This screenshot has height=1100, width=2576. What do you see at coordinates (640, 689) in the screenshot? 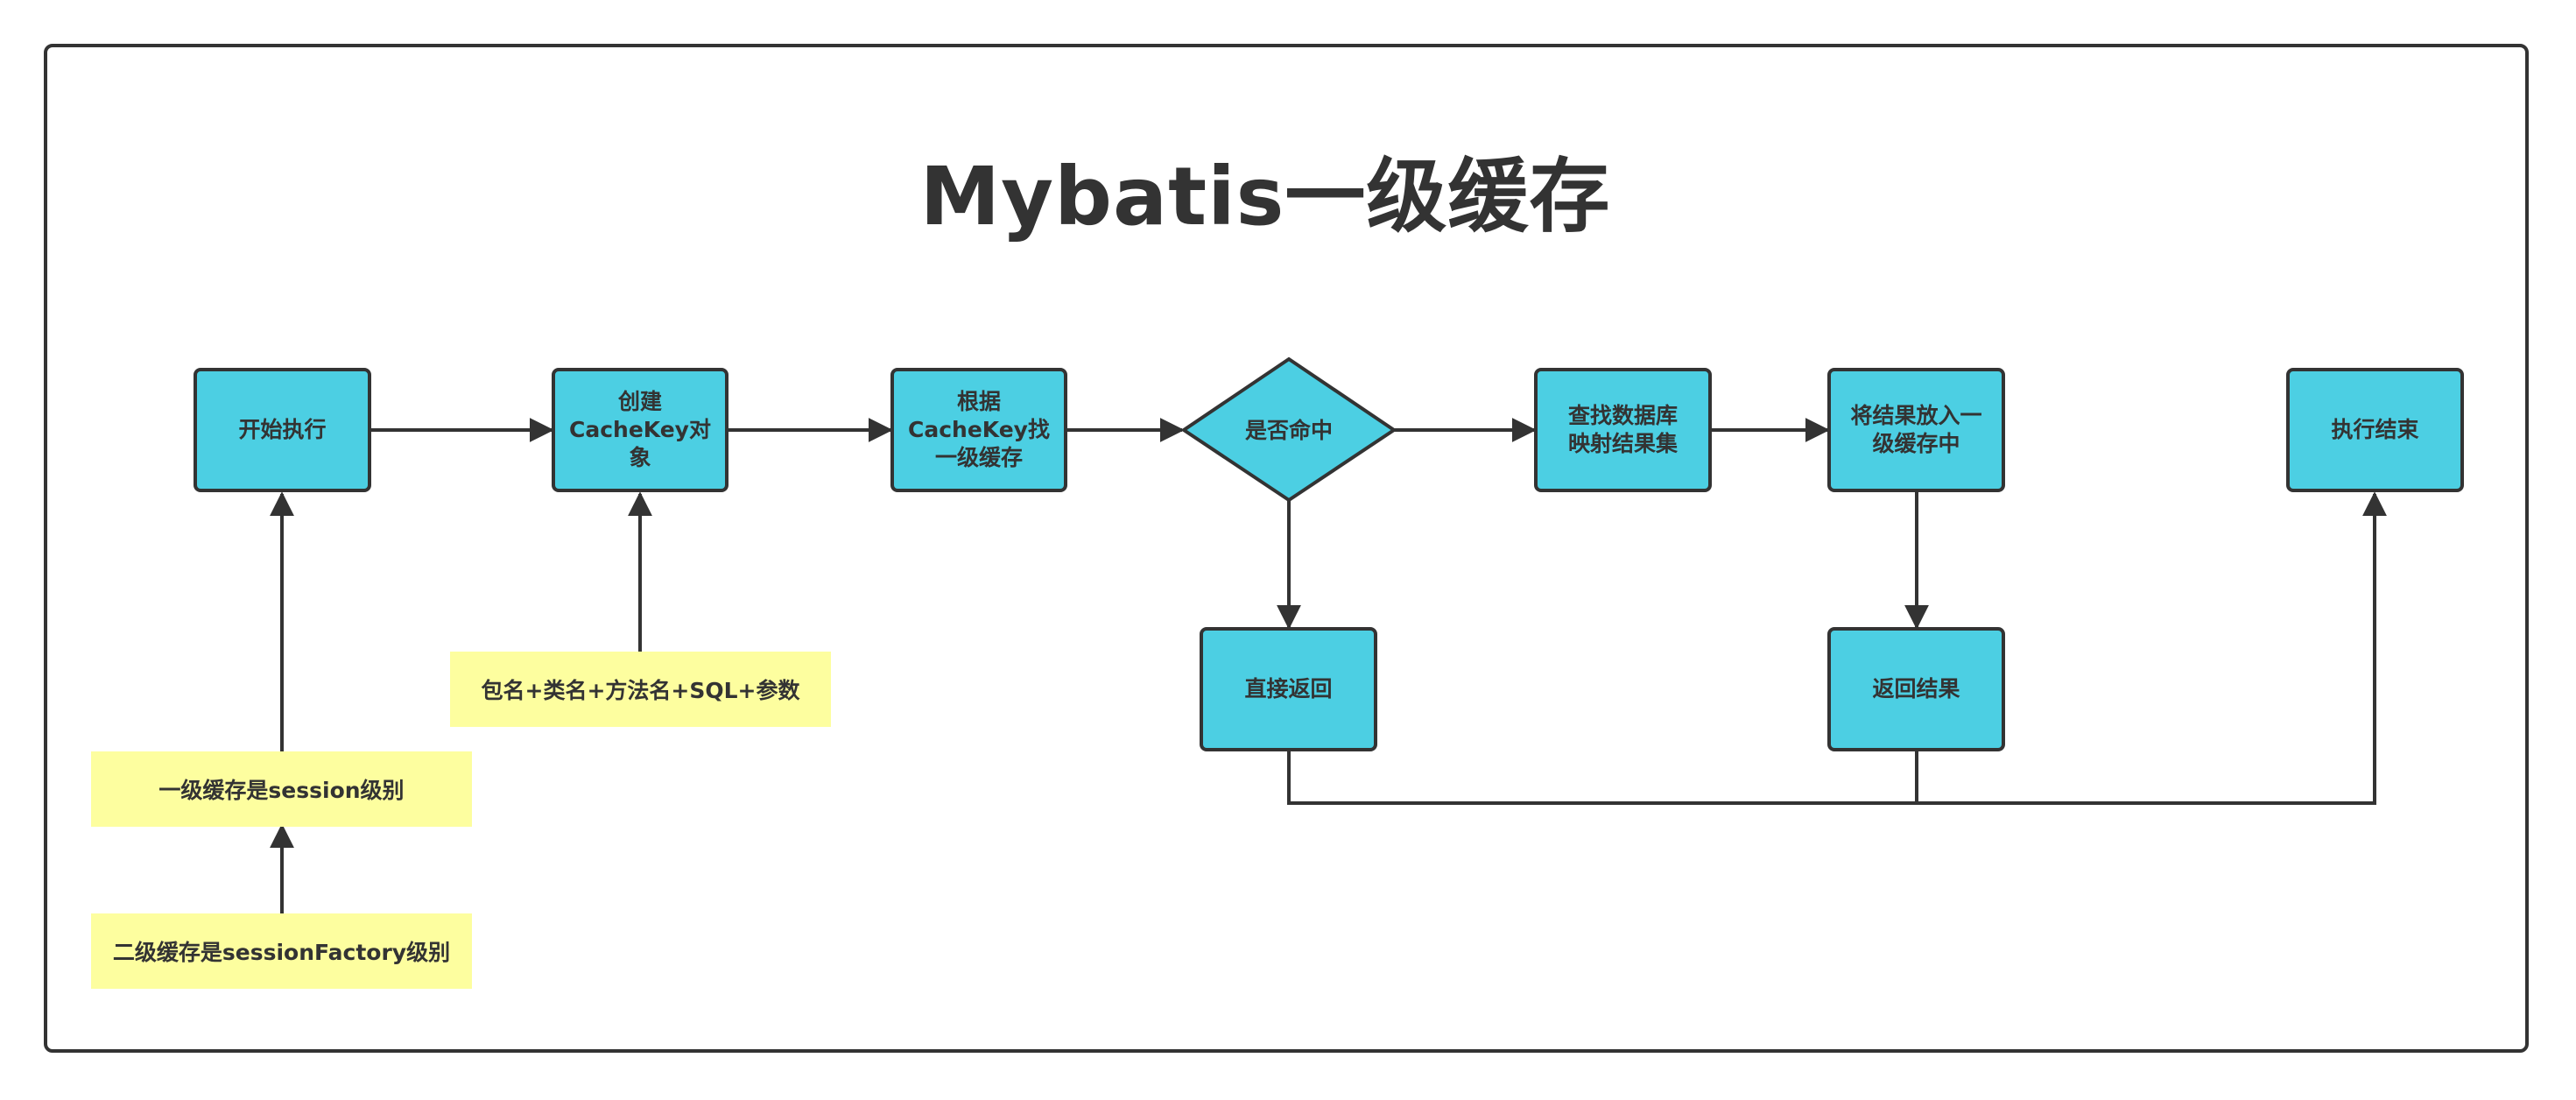
I see `note-cachekey-parts: 包名+类名+方法名+SQL+参数` at bounding box center [640, 689].